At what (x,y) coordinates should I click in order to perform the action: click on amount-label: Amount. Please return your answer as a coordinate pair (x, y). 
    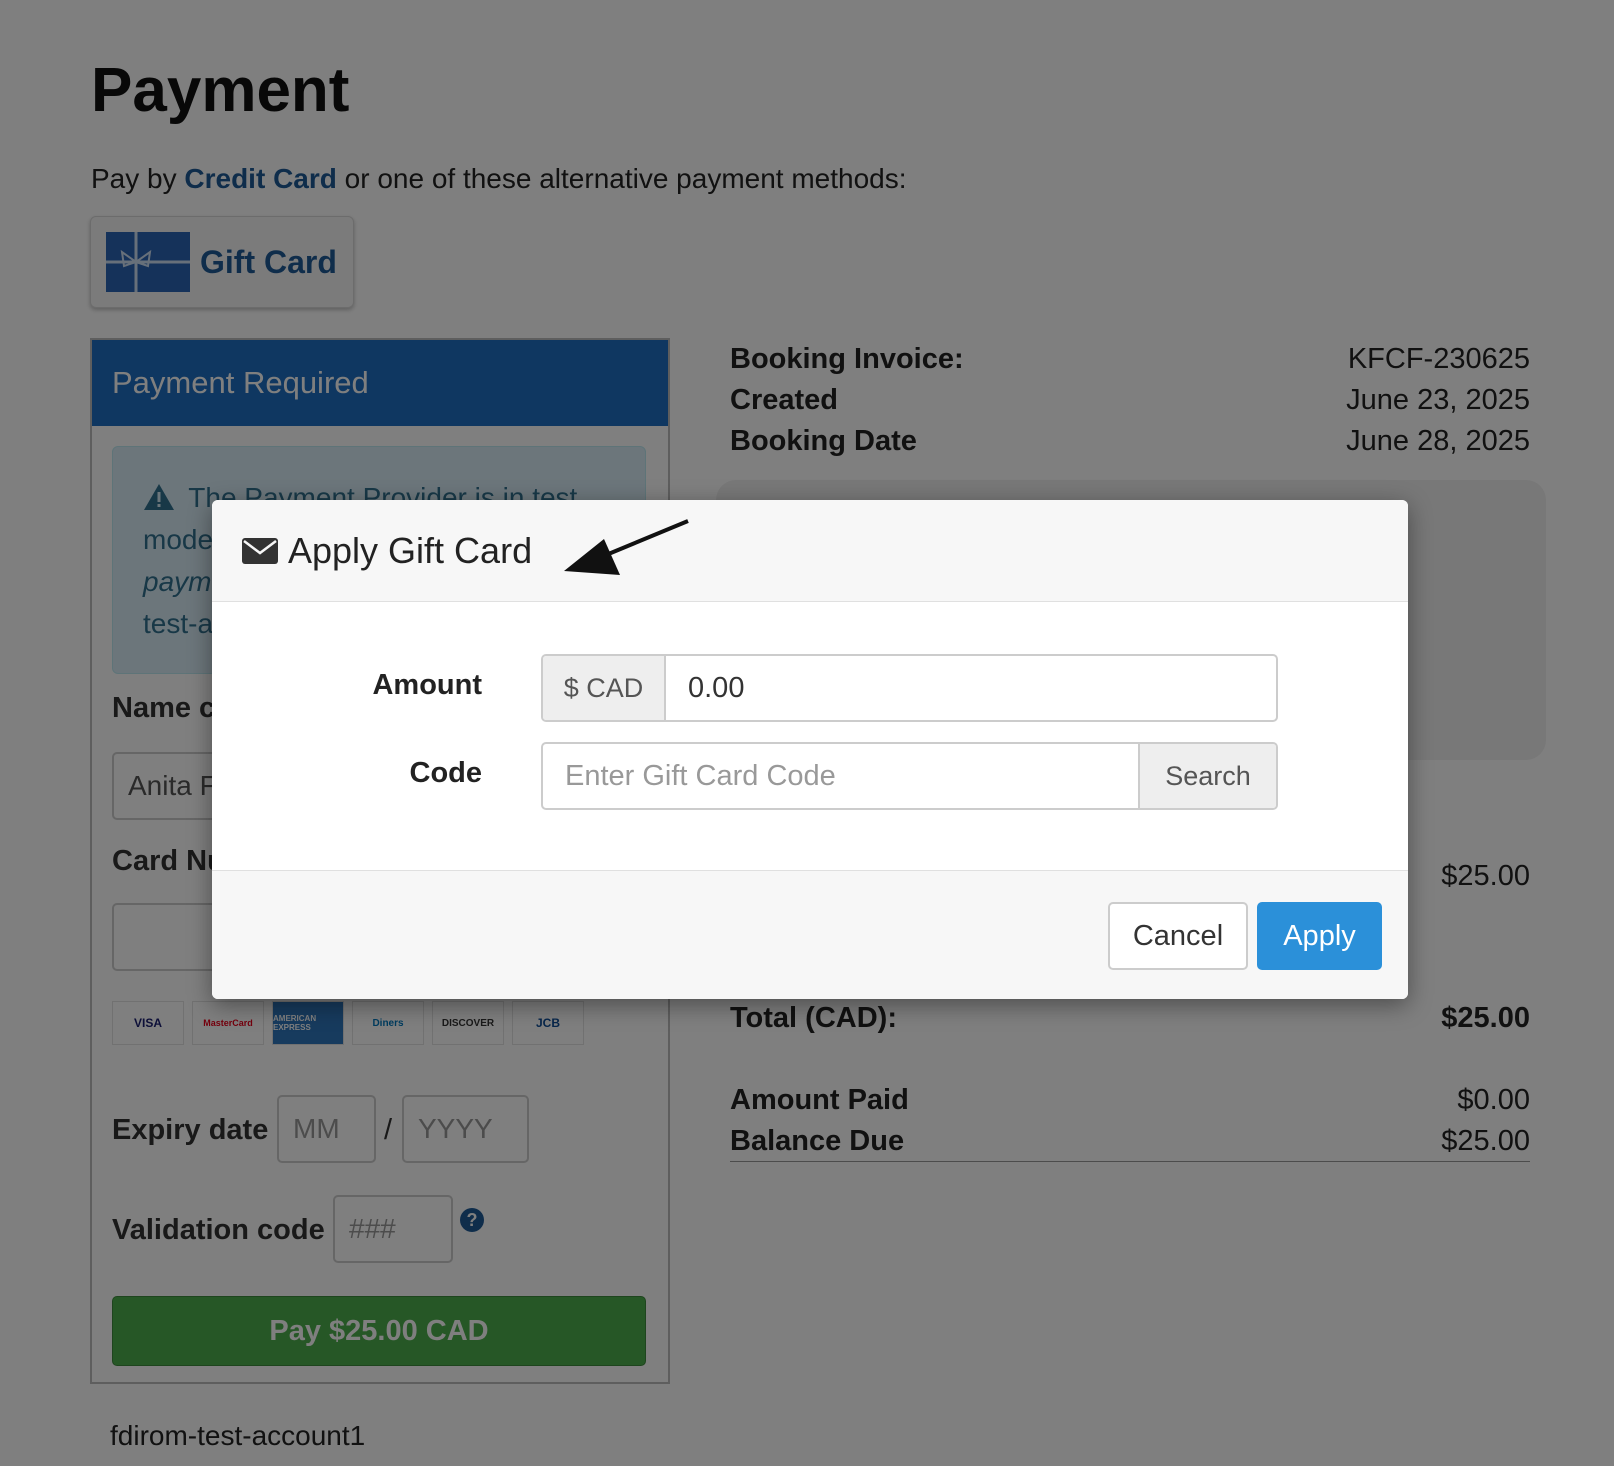
    Looking at the image, I should click on (427, 685).